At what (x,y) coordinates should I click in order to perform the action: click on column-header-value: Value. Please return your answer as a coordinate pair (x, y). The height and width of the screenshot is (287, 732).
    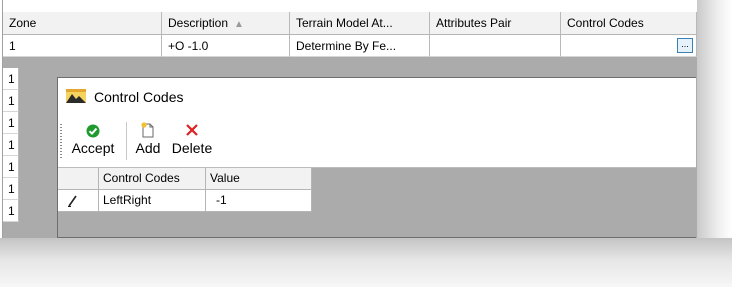
    Looking at the image, I should click on (259, 179).